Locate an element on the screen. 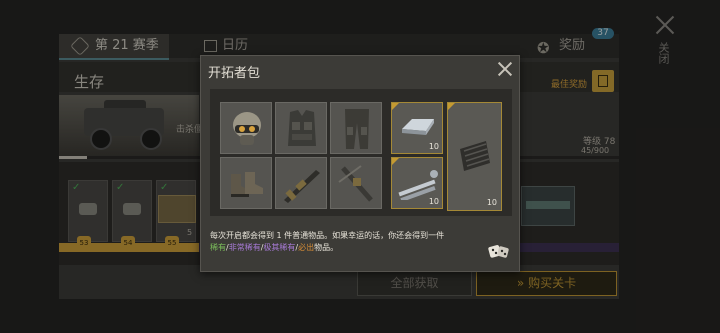 The height and width of the screenshot is (333, 720). slot-vest is located at coordinates (301, 128).